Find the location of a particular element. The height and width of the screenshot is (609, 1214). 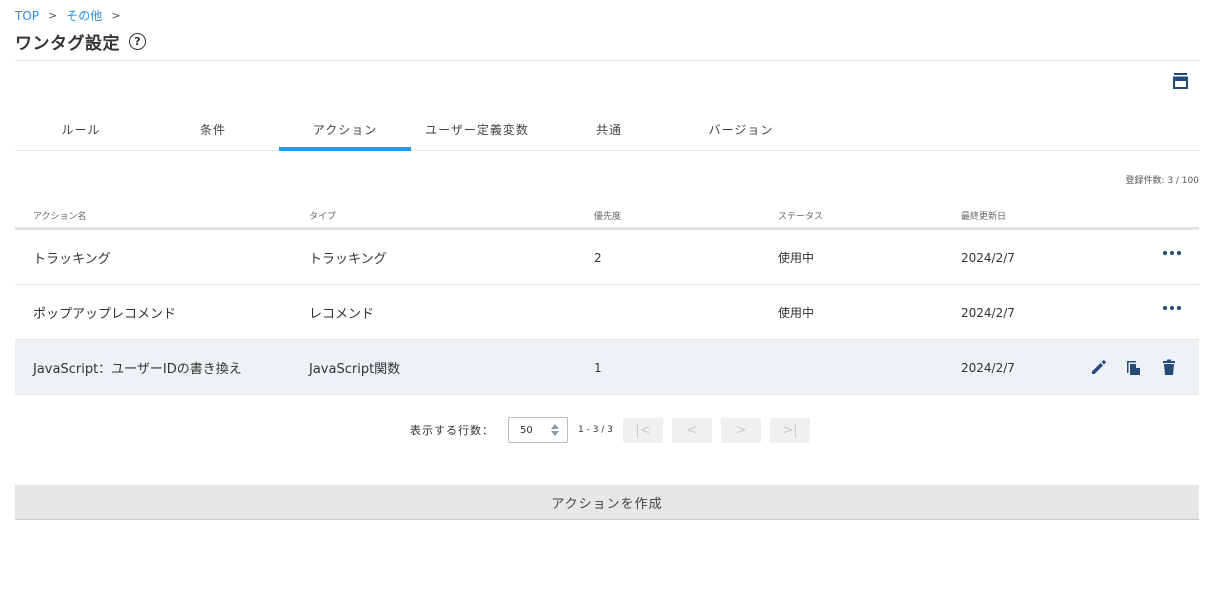

copy-icon is located at coordinates (1134, 367).